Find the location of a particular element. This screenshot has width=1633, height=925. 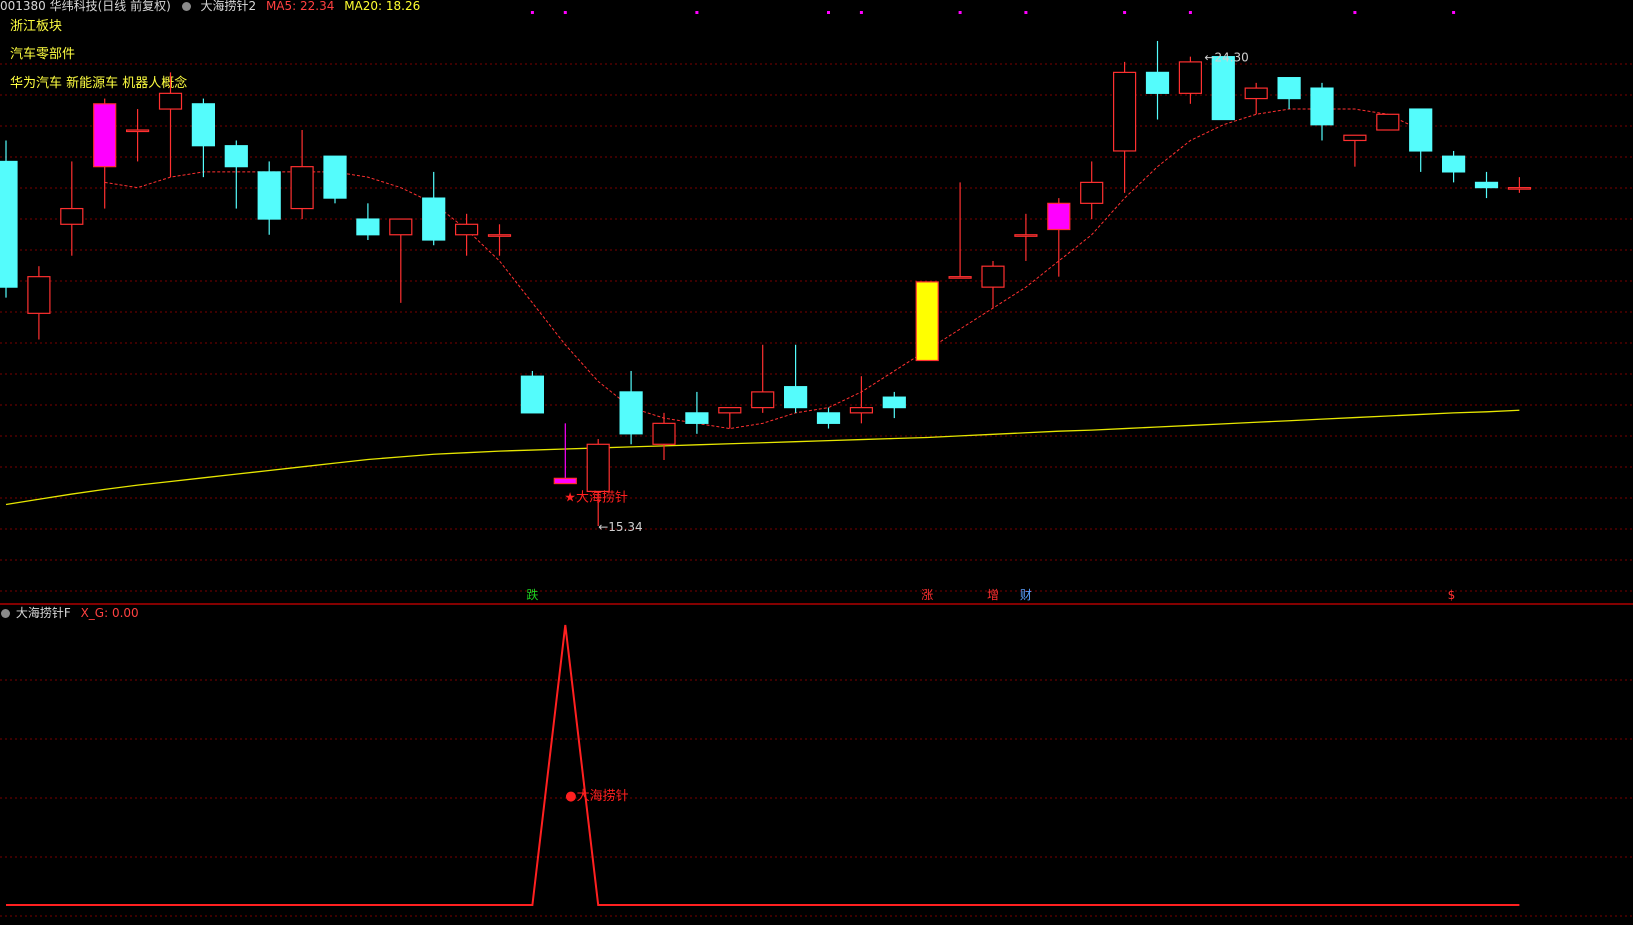

low-price-label: ←15.34 is located at coordinates (620, 527).